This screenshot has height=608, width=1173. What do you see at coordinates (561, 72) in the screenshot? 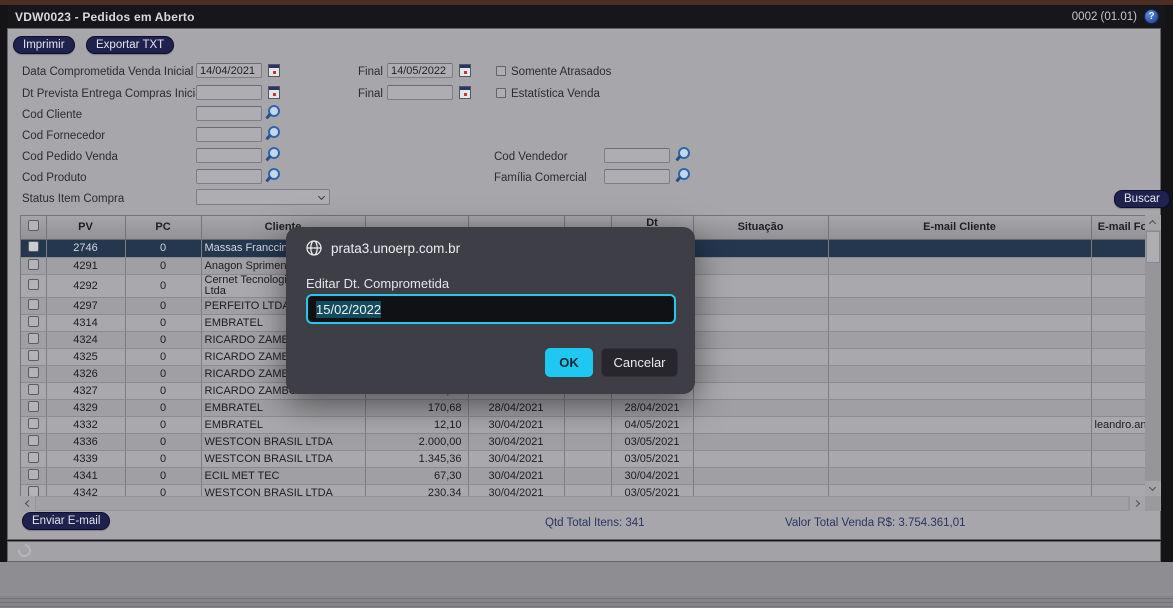
I see `somente-atrasados-label: Somente Atrasados` at bounding box center [561, 72].